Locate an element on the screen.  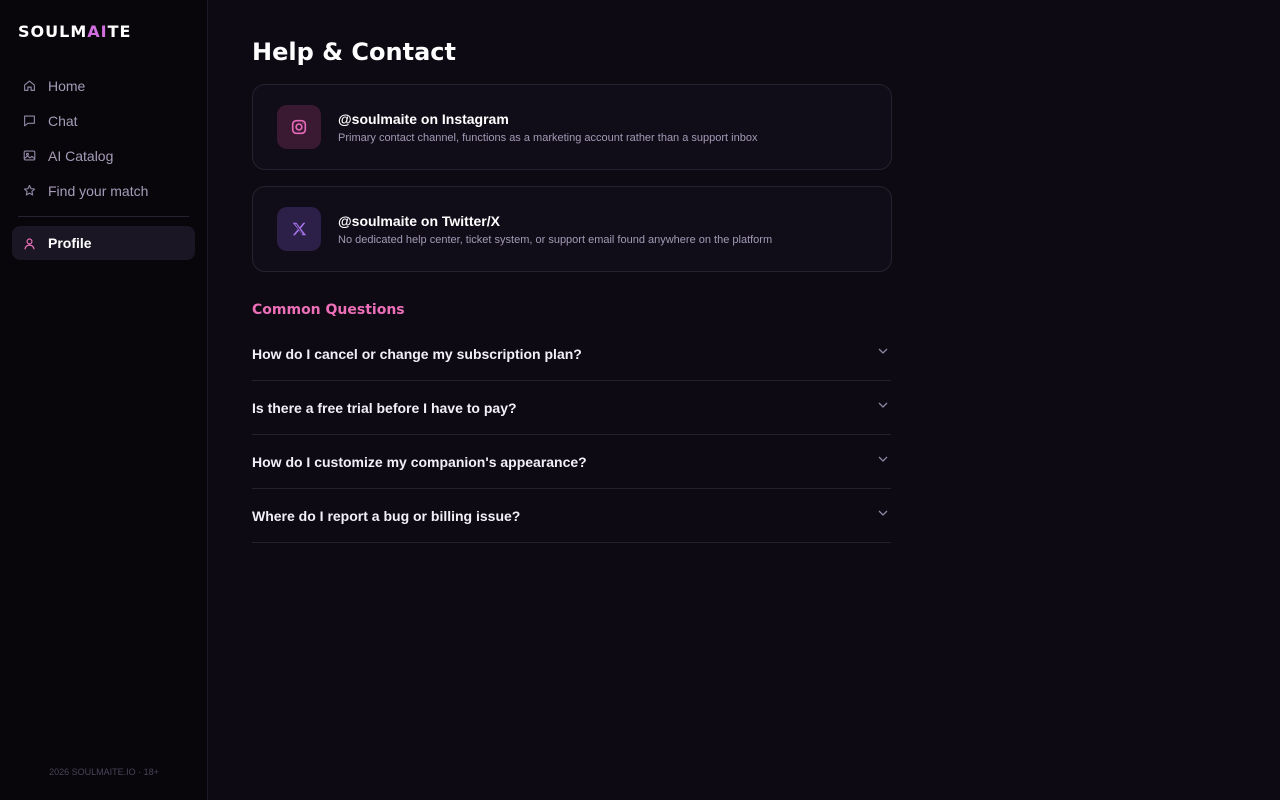
sidebar-item-profile: Profile is located at coordinates (103, 243).